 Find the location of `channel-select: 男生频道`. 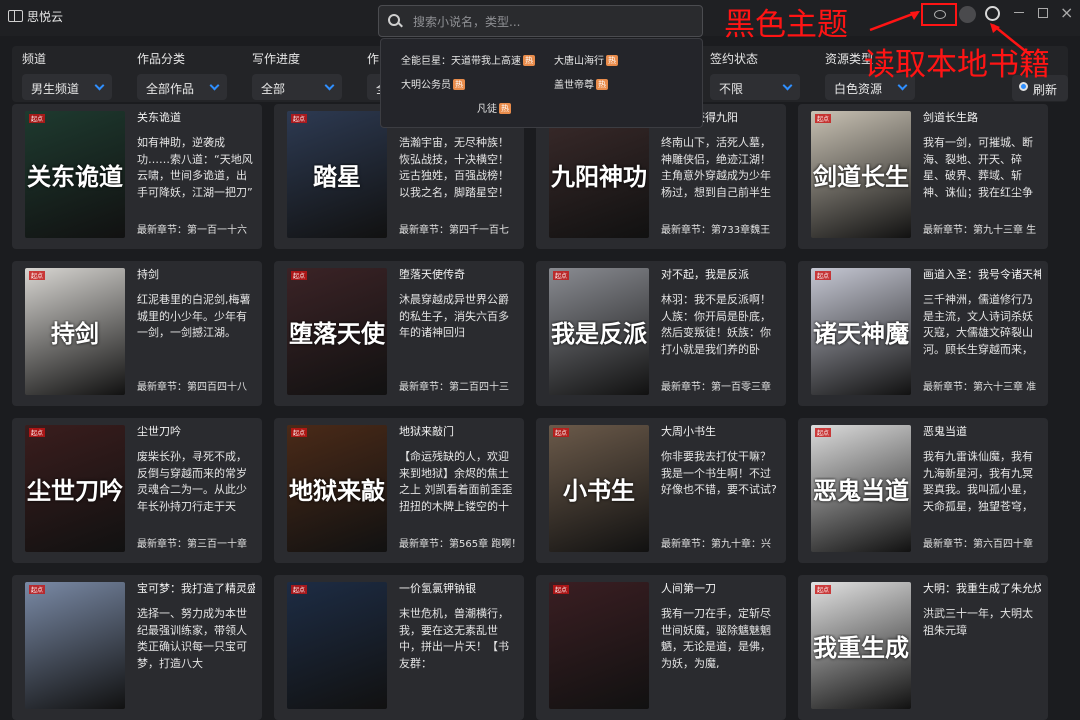

channel-select: 男生频道 is located at coordinates (67, 87).